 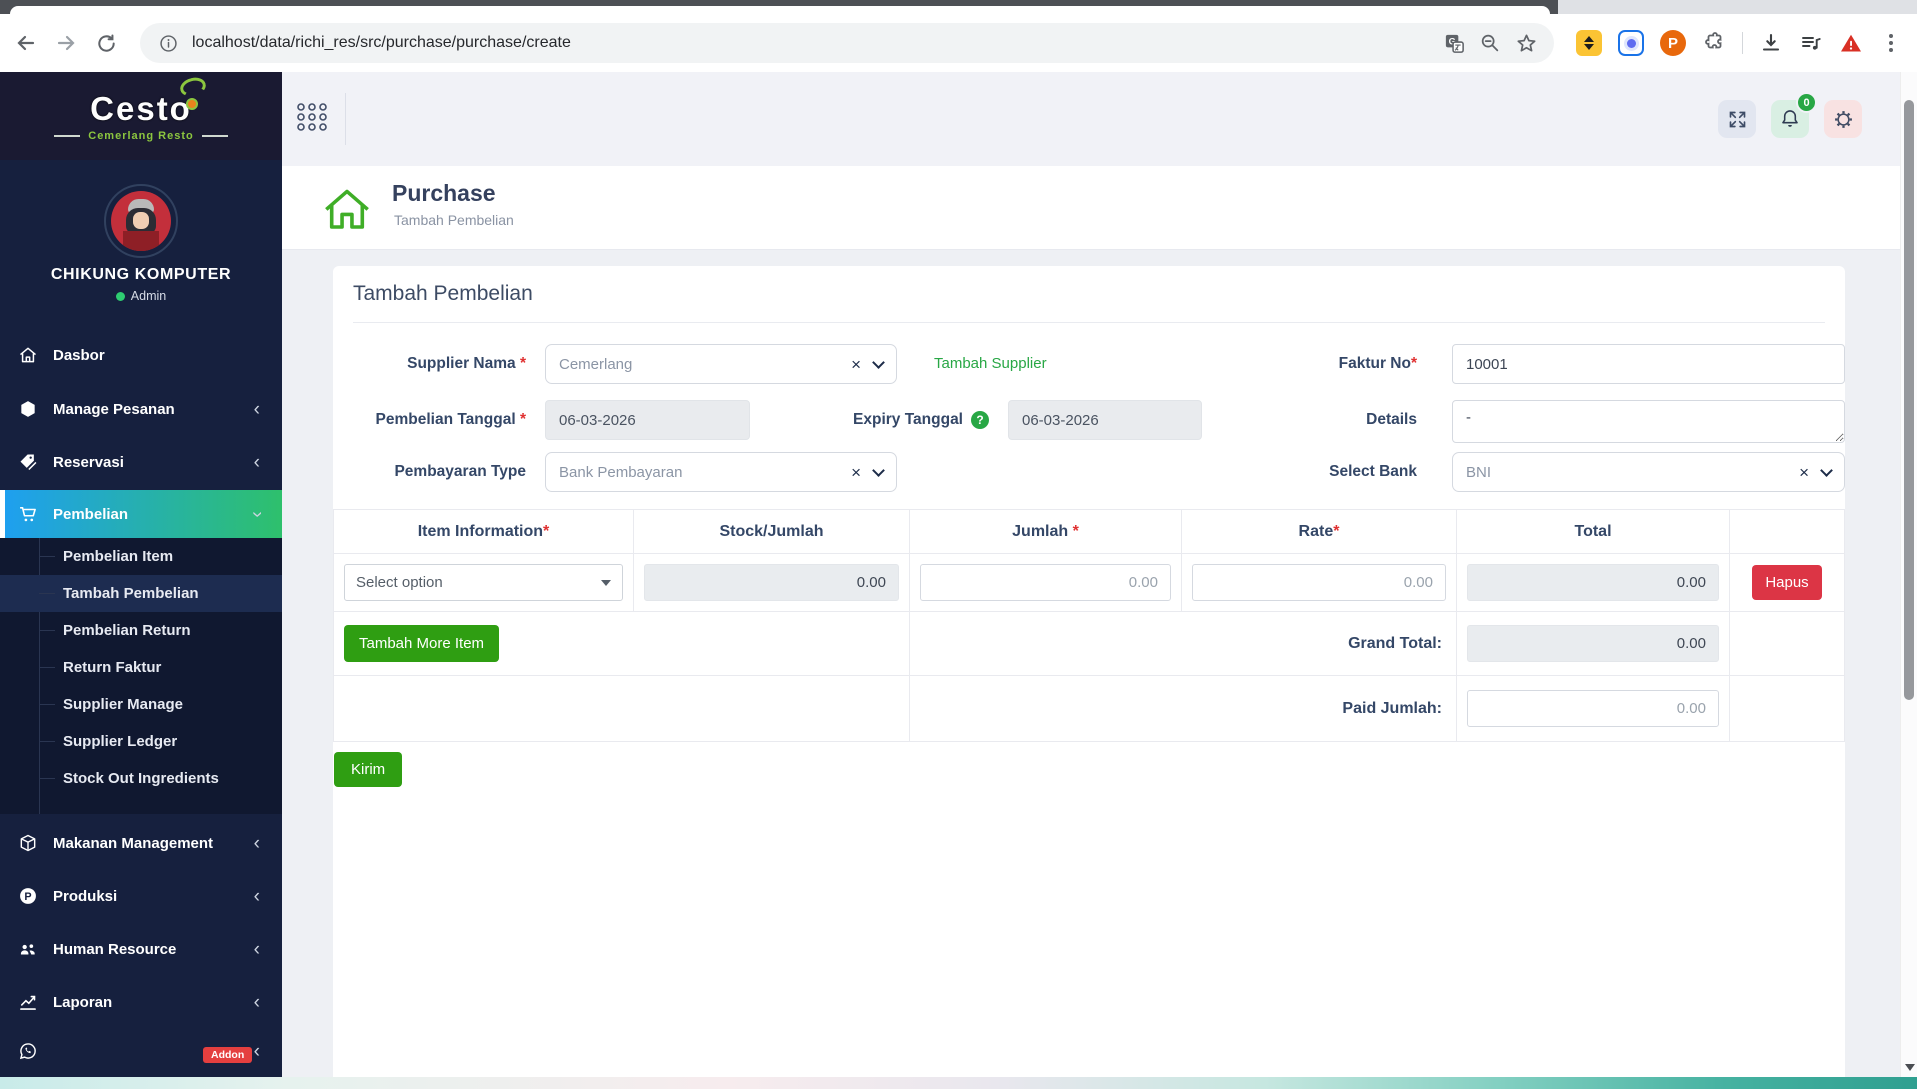 What do you see at coordinates (228, 1055) in the screenshot?
I see `addon-badge: Addon` at bounding box center [228, 1055].